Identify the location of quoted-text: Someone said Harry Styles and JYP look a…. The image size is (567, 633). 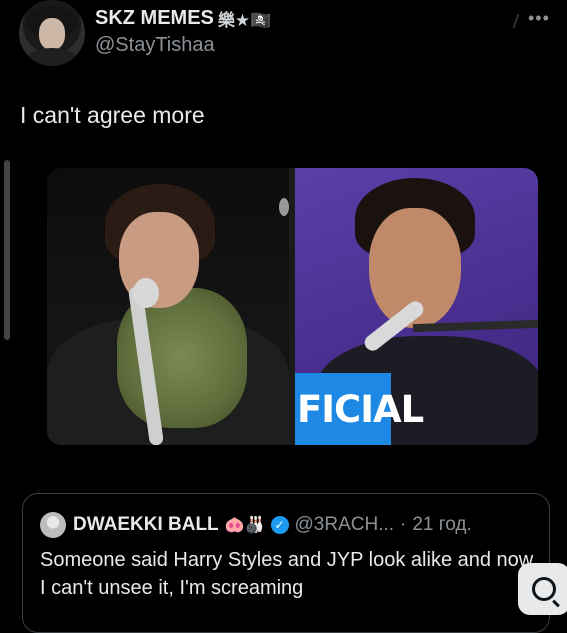
(287, 574).